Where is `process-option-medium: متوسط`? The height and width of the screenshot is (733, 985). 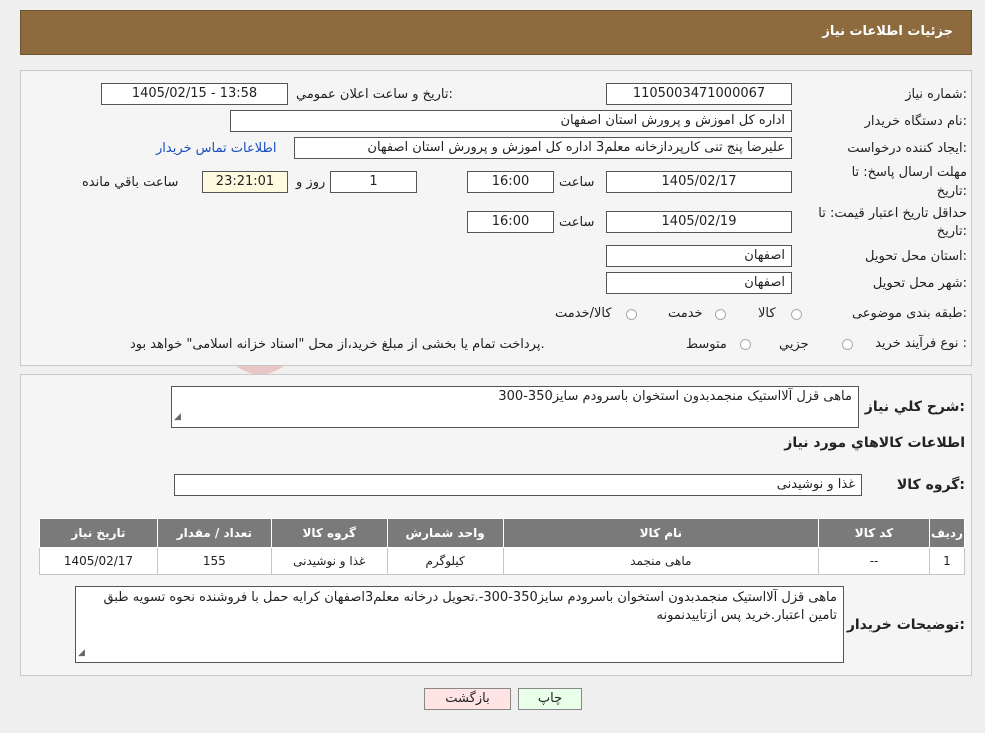
process-option-medium: متوسط is located at coordinates (706, 344).